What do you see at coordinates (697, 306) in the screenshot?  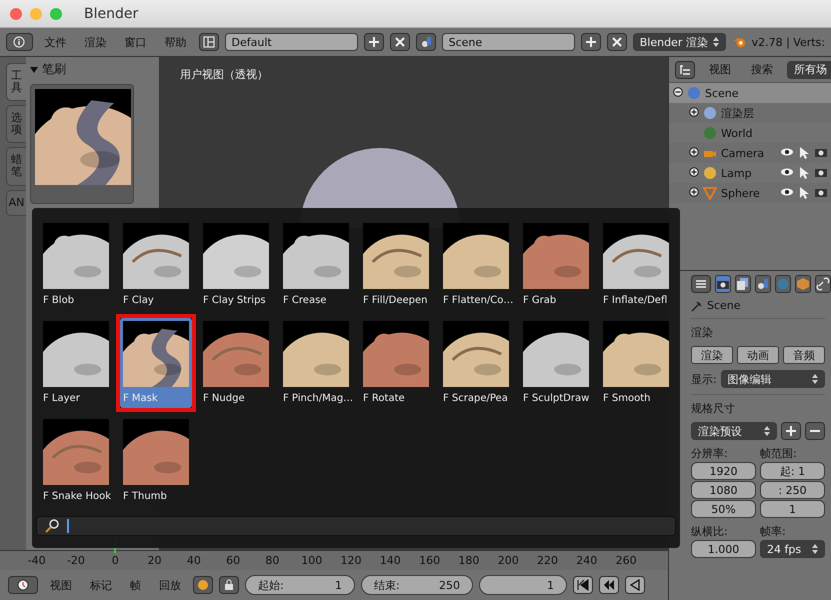 I see `pin-icon` at bounding box center [697, 306].